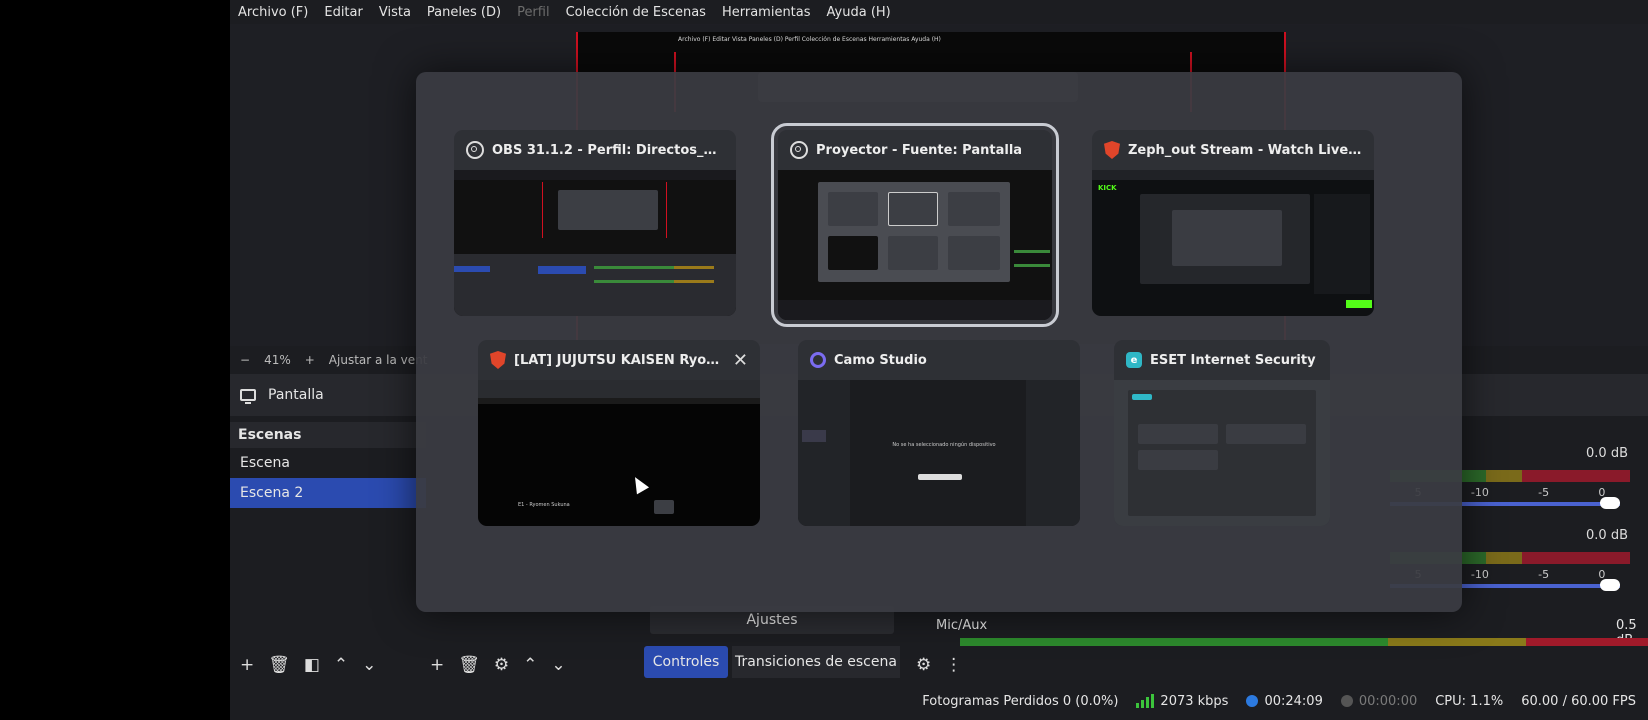  What do you see at coordinates (1222, 360) in the screenshot?
I see `card-header: e ESET Internet Security` at bounding box center [1222, 360].